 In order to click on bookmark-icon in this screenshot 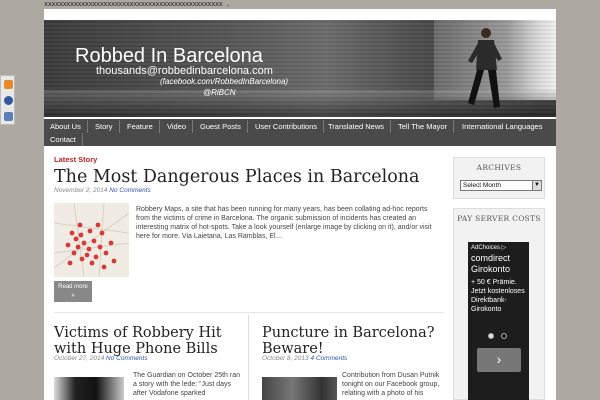, I will do `click(8, 116)`.